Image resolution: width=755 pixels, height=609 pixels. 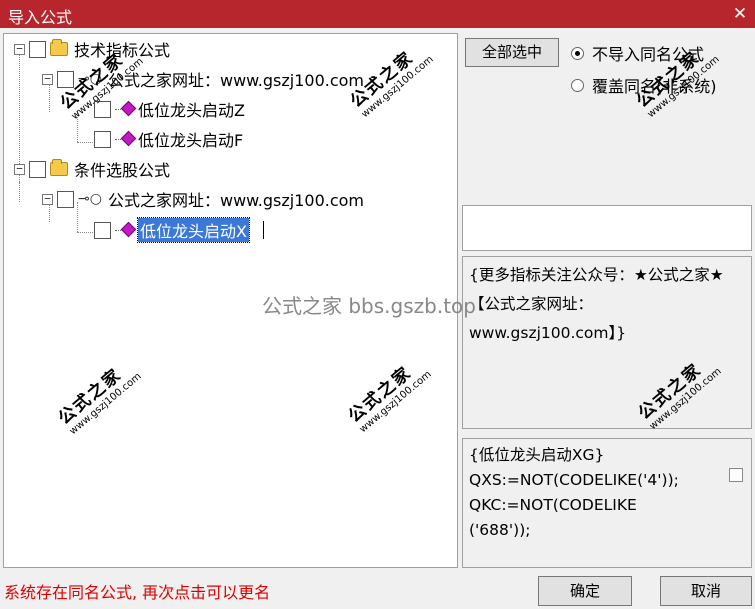 I want to click on code-line: {低位龙头启动XG}, so click(x=537, y=455).